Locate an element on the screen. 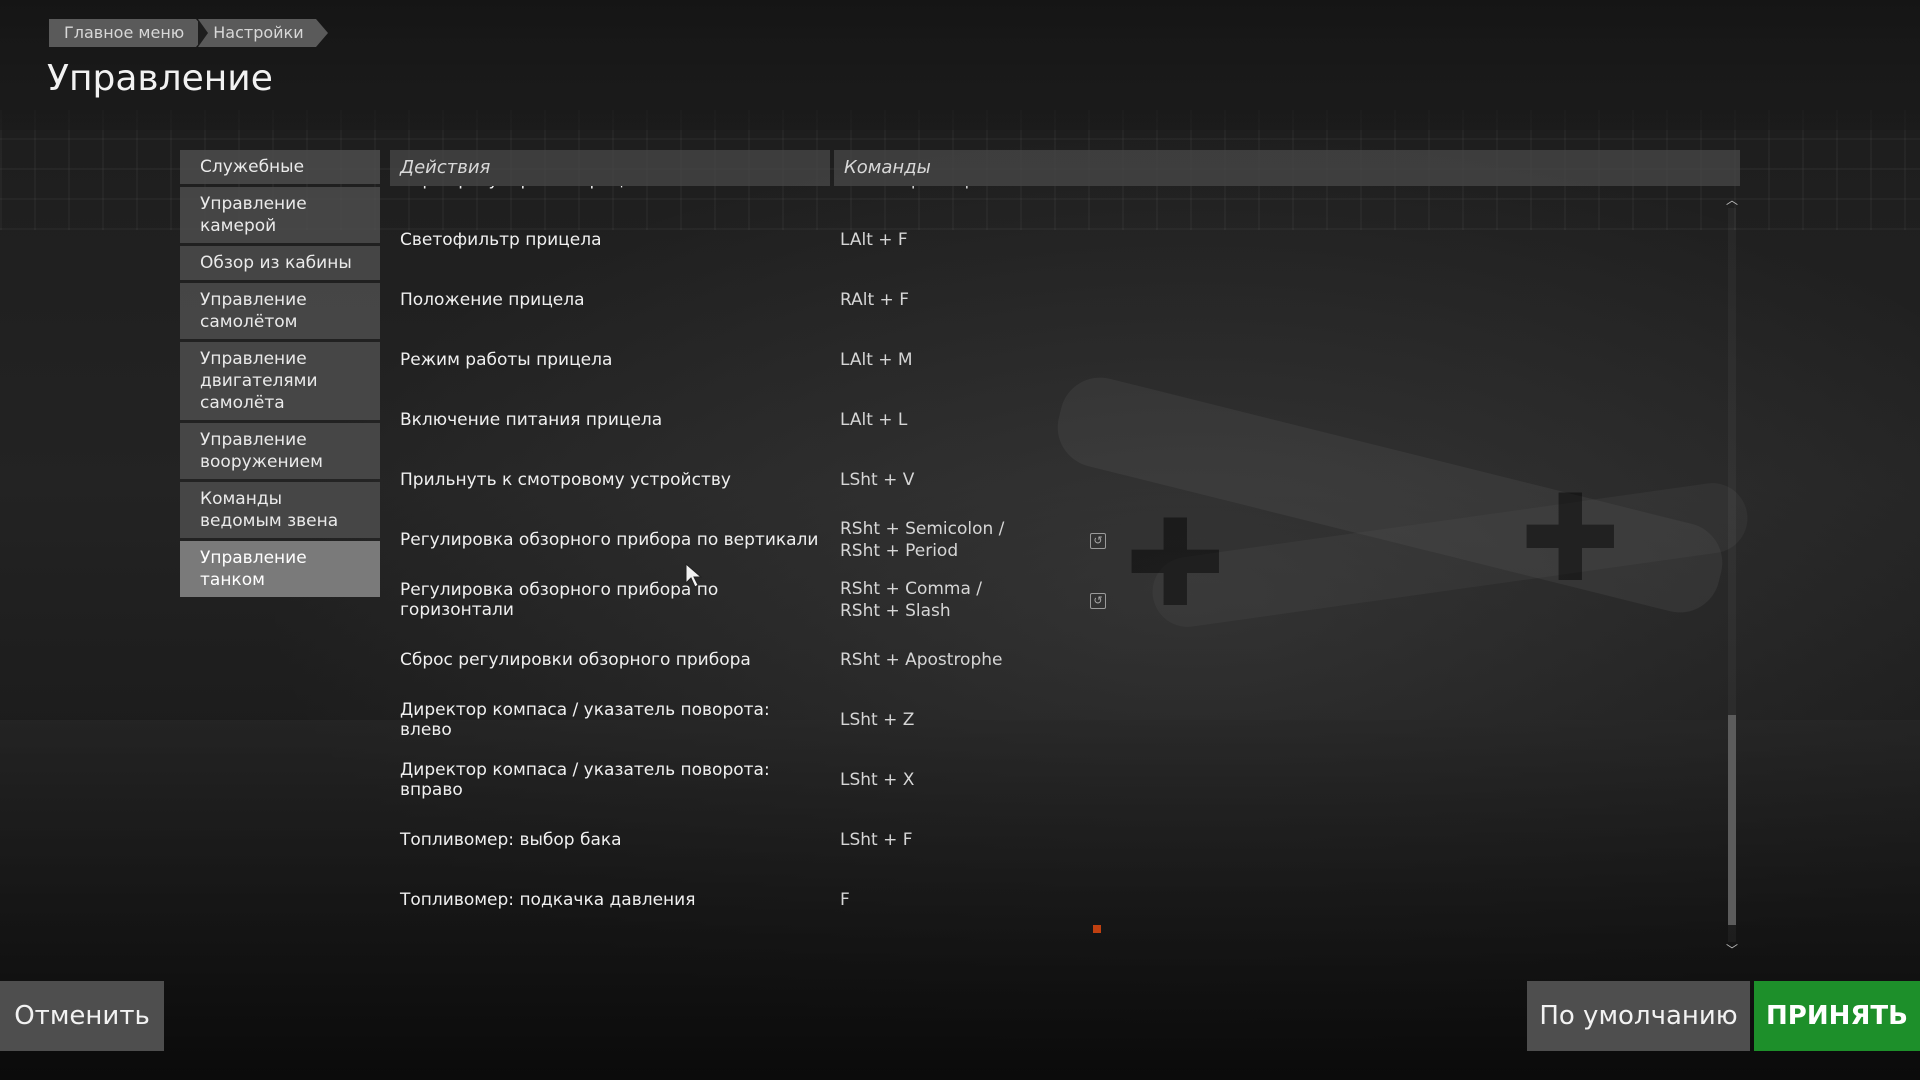  command-binding: RSht + Apostrophe is located at coordinates (960, 660).